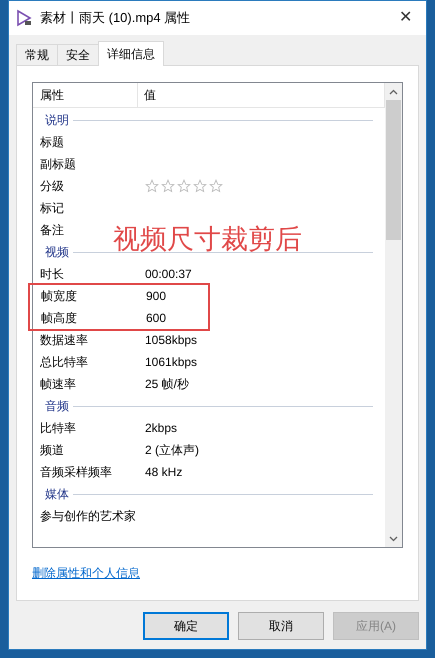 Image resolution: width=435 pixels, height=658 pixels. I want to click on property-name: 总比特率, so click(64, 362).